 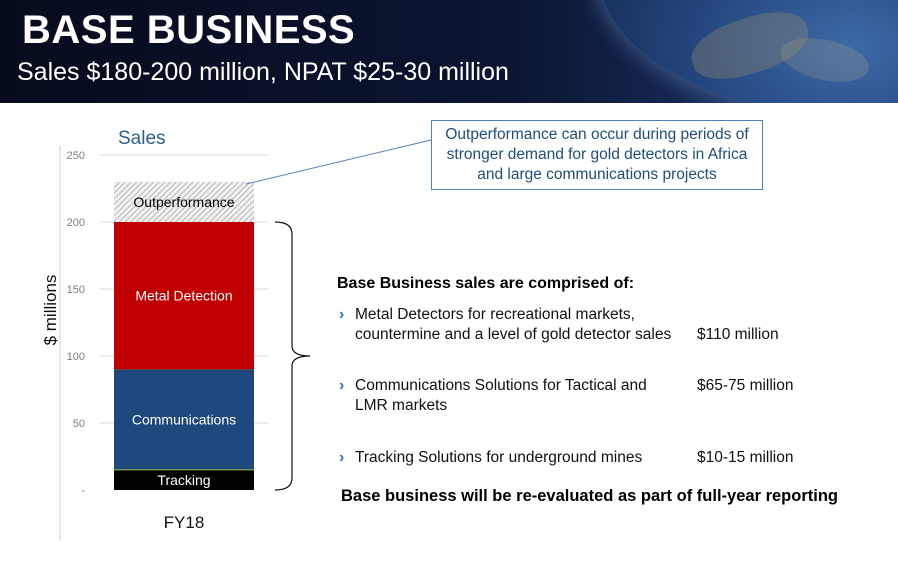 I want to click on y-tick-label: 250, so click(x=76, y=156).